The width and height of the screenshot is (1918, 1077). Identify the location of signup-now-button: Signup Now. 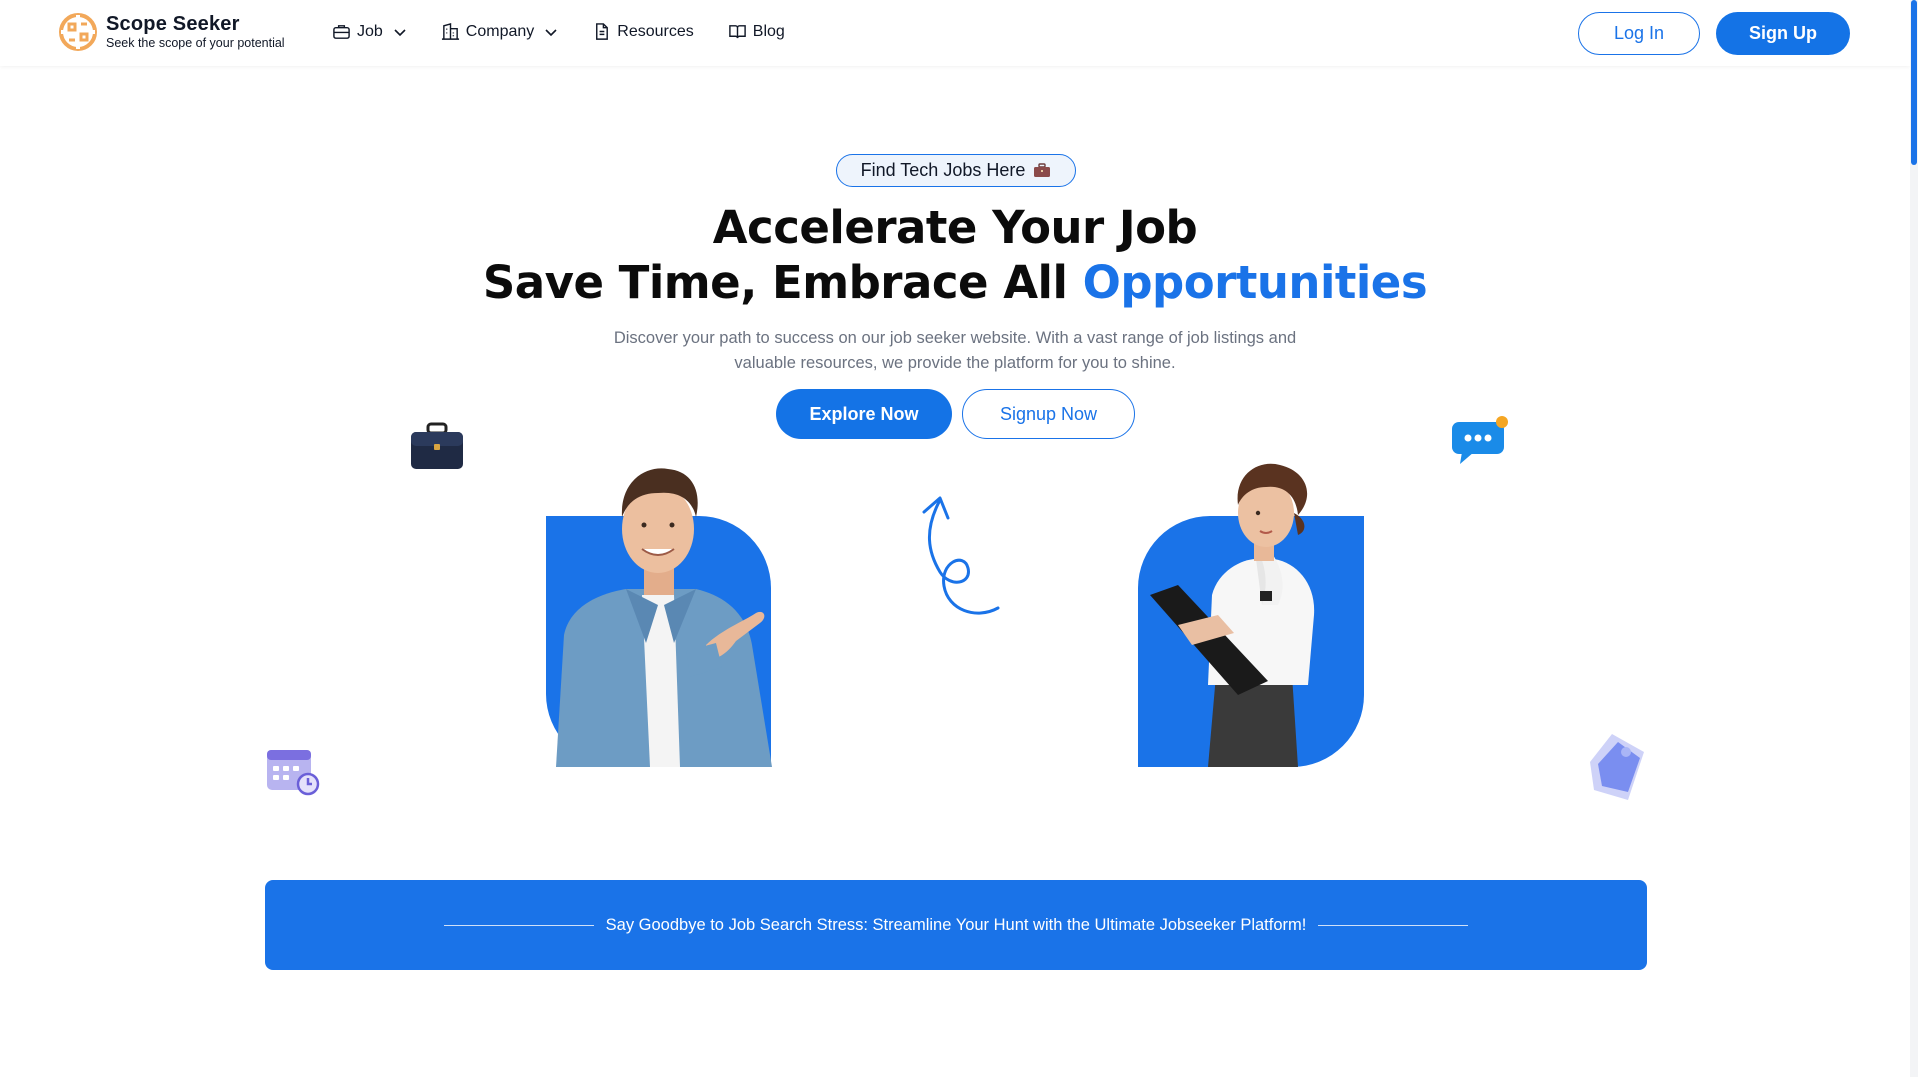
(1048, 414).